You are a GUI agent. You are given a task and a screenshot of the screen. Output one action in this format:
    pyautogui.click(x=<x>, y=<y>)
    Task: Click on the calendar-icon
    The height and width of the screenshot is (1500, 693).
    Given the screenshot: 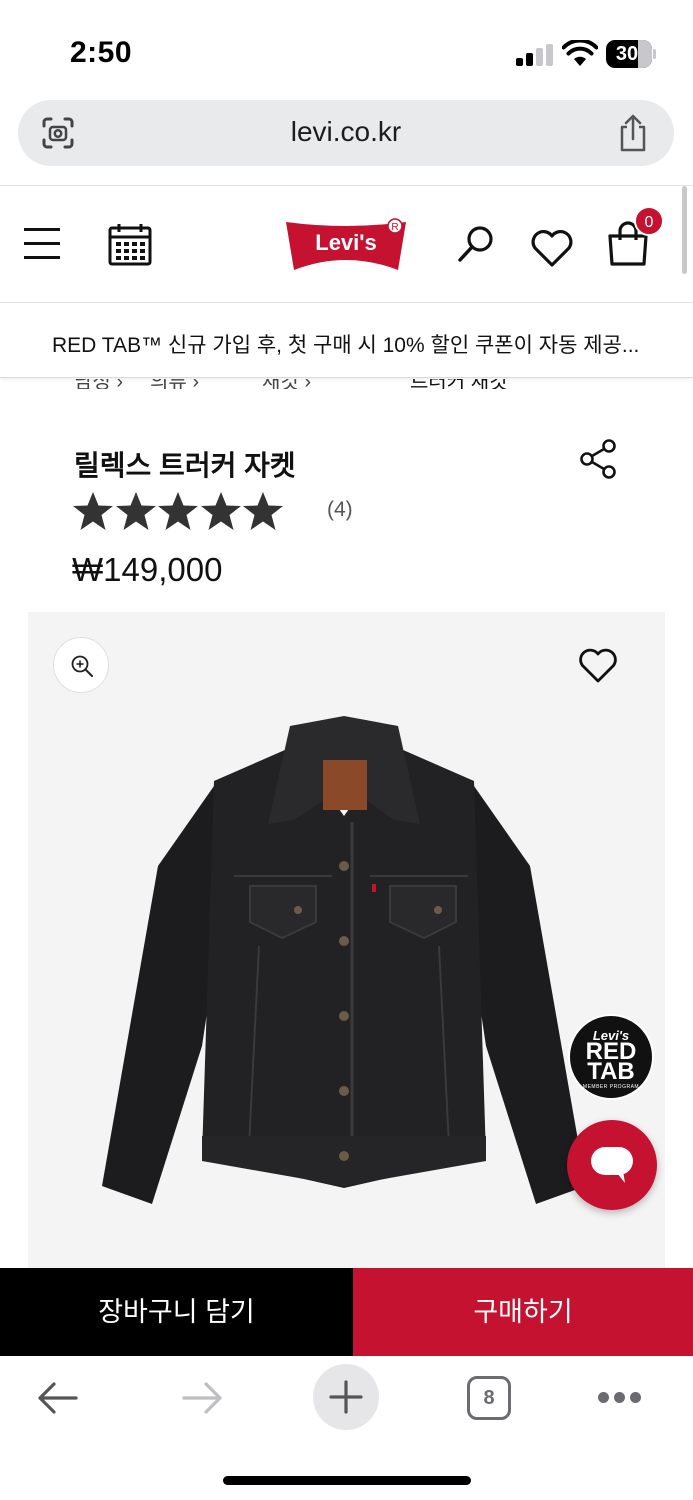 What is the action you would take?
    pyautogui.click(x=130, y=244)
    